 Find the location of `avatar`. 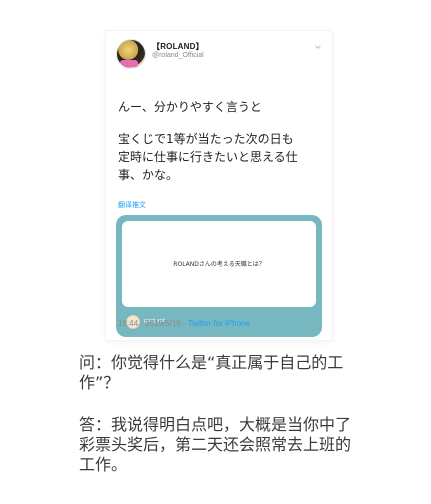

avatar is located at coordinates (131, 54).